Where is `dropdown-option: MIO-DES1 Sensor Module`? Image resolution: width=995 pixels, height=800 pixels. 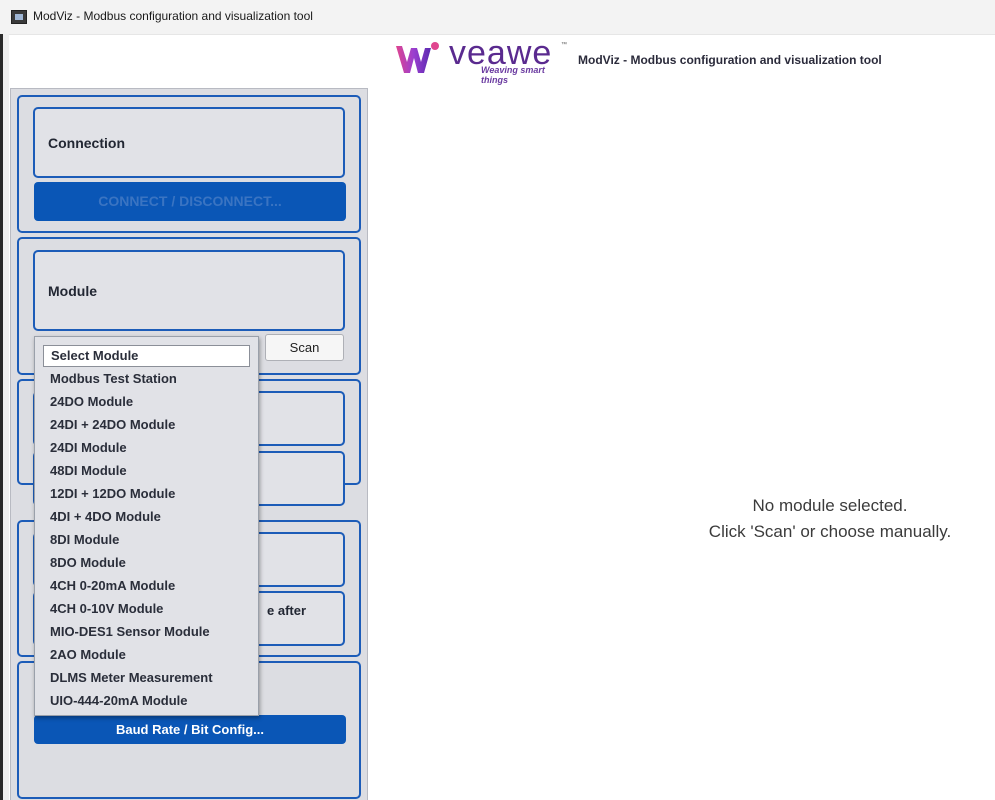 dropdown-option: MIO-DES1 Sensor Module is located at coordinates (130, 631).